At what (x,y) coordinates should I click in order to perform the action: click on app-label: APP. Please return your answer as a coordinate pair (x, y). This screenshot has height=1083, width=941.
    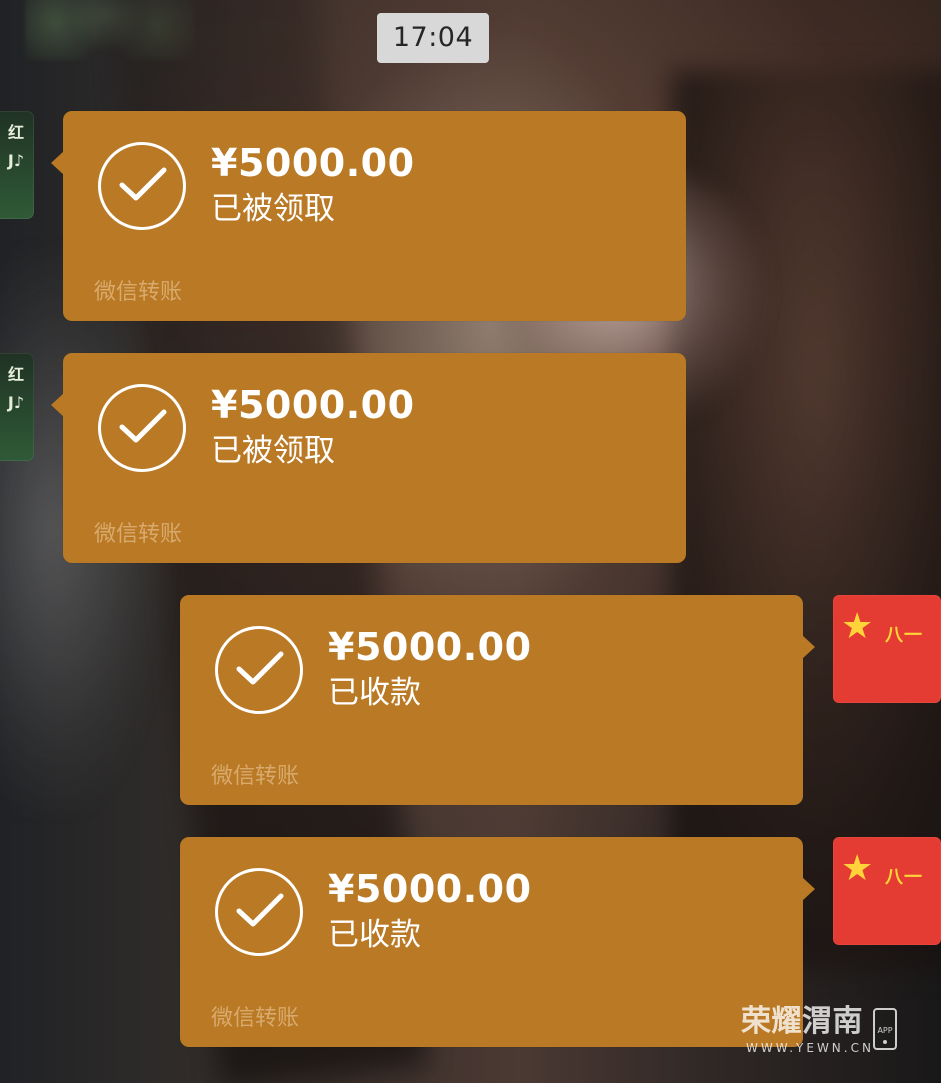
    Looking at the image, I should click on (885, 1030).